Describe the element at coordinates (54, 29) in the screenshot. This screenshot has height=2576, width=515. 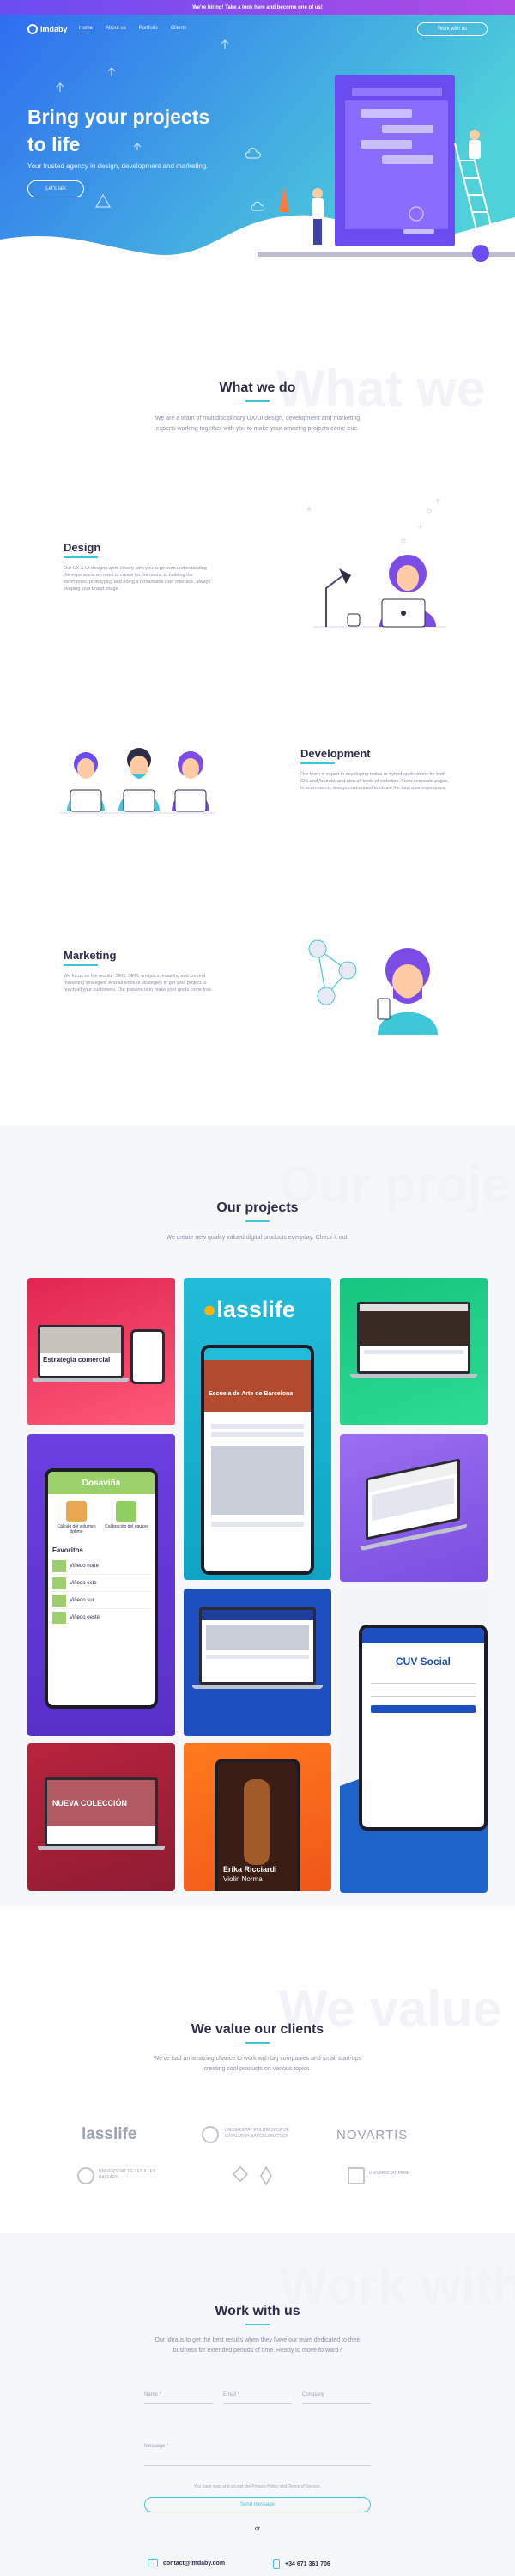
I see `logo-text: Imdaby` at that location.